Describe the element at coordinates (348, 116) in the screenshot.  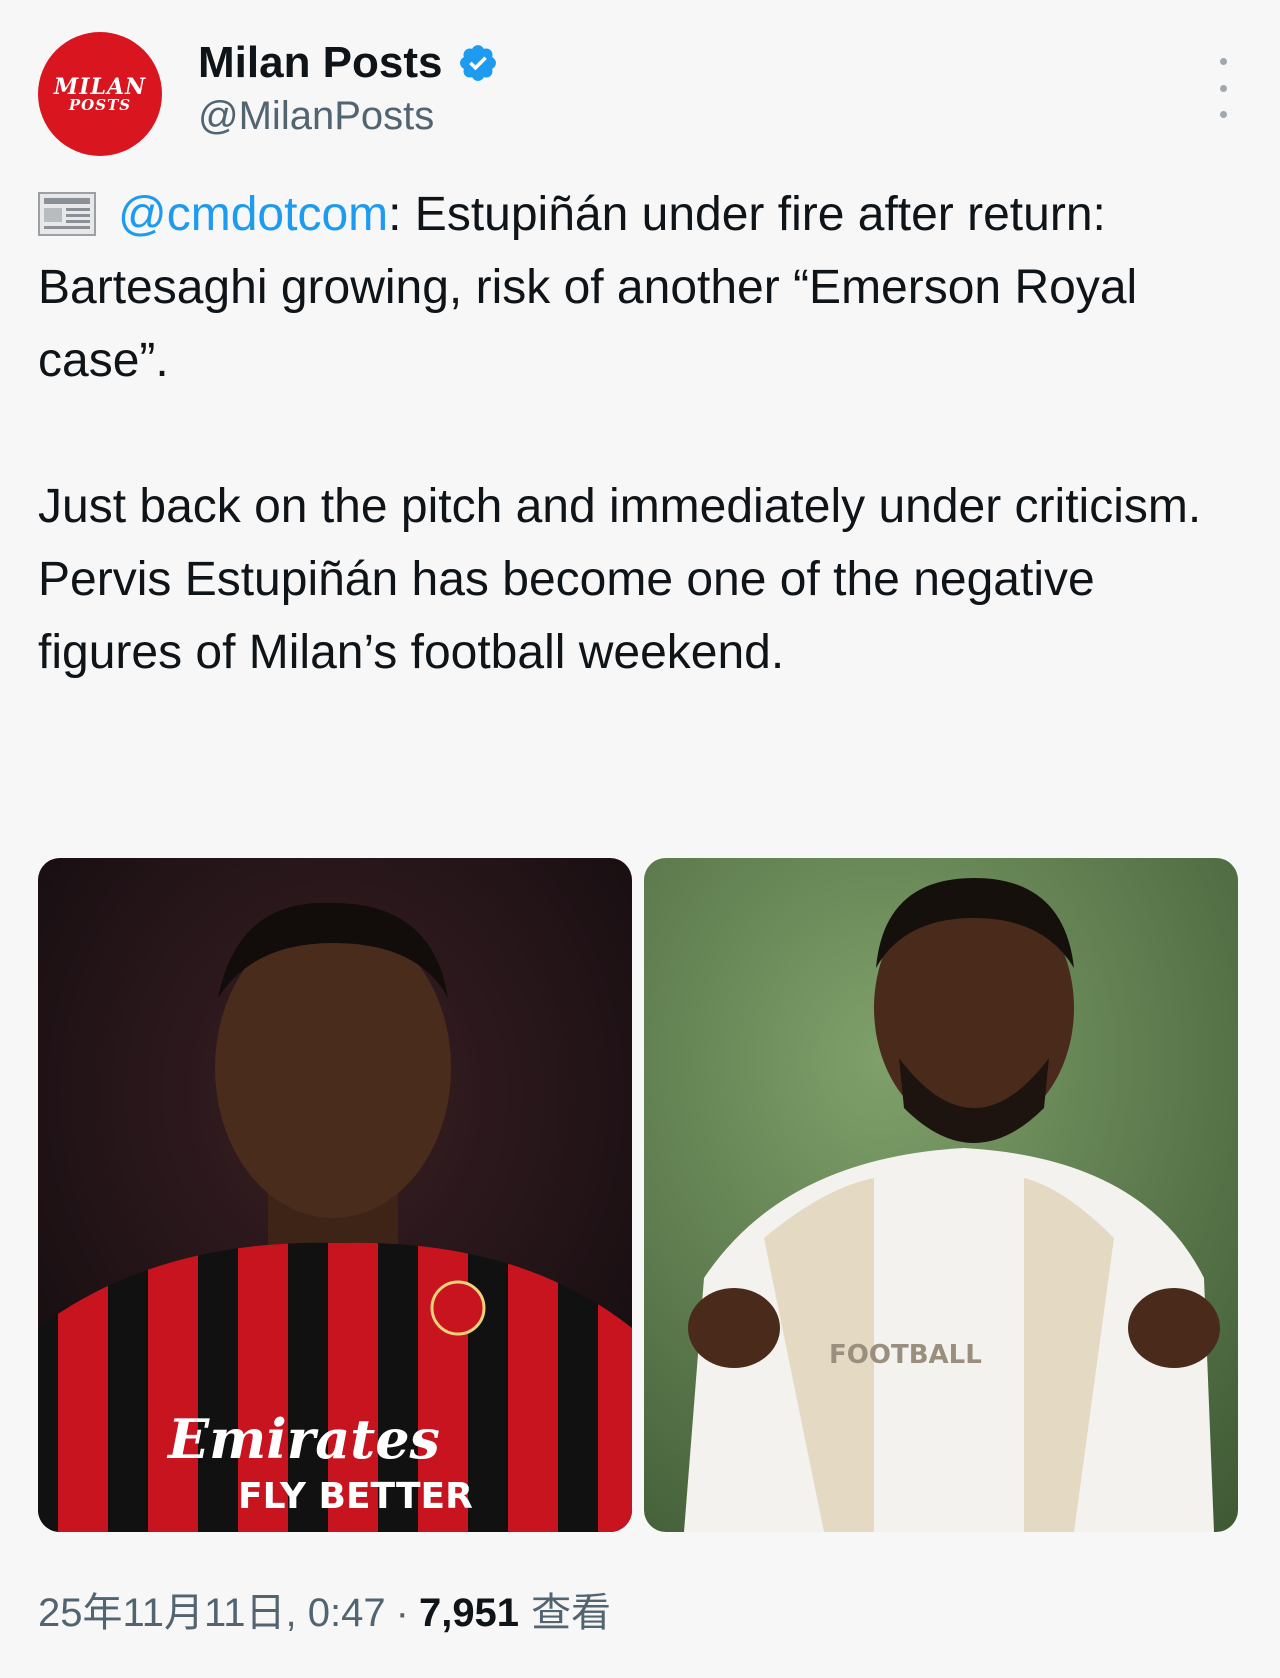
I see `author-handle: @MilanPosts` at that location.